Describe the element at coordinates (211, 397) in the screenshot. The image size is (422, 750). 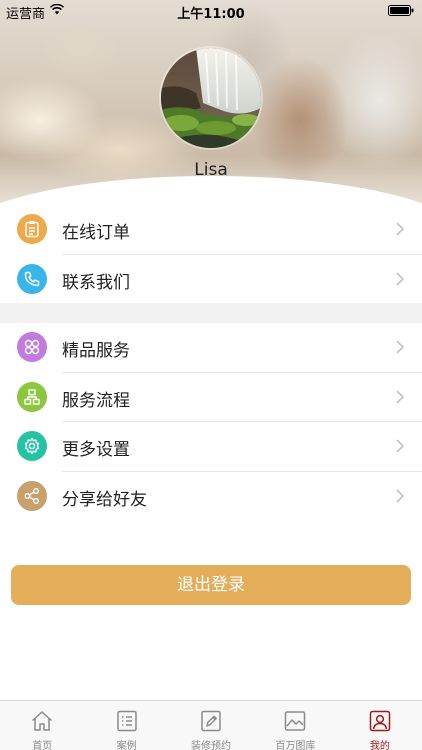
I see `menu-item-service-process: 服务流程` at that location.